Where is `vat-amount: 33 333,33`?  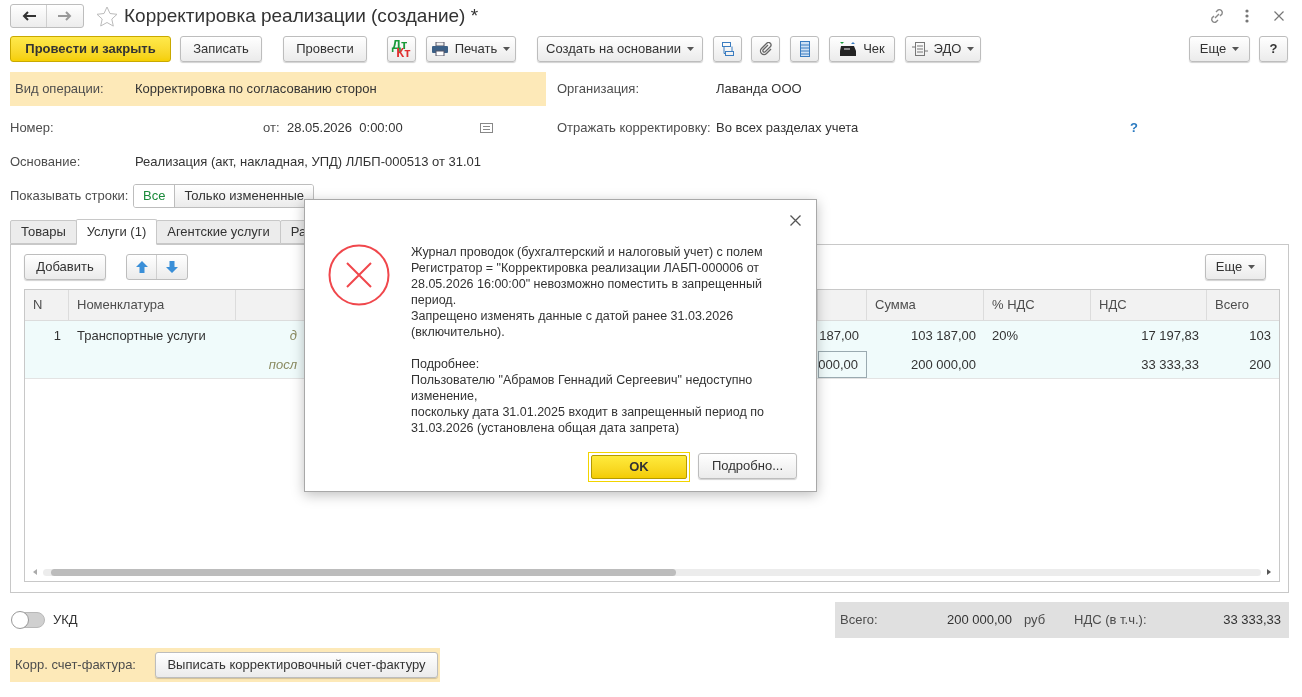
vat-amount: 33 333,33 is located at coordinates (1252, 620).